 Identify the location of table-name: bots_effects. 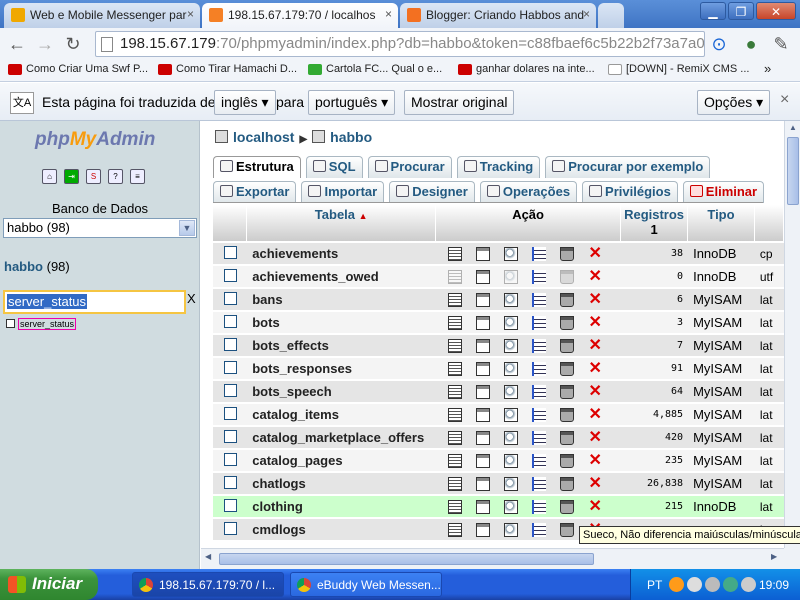
(342, 345).